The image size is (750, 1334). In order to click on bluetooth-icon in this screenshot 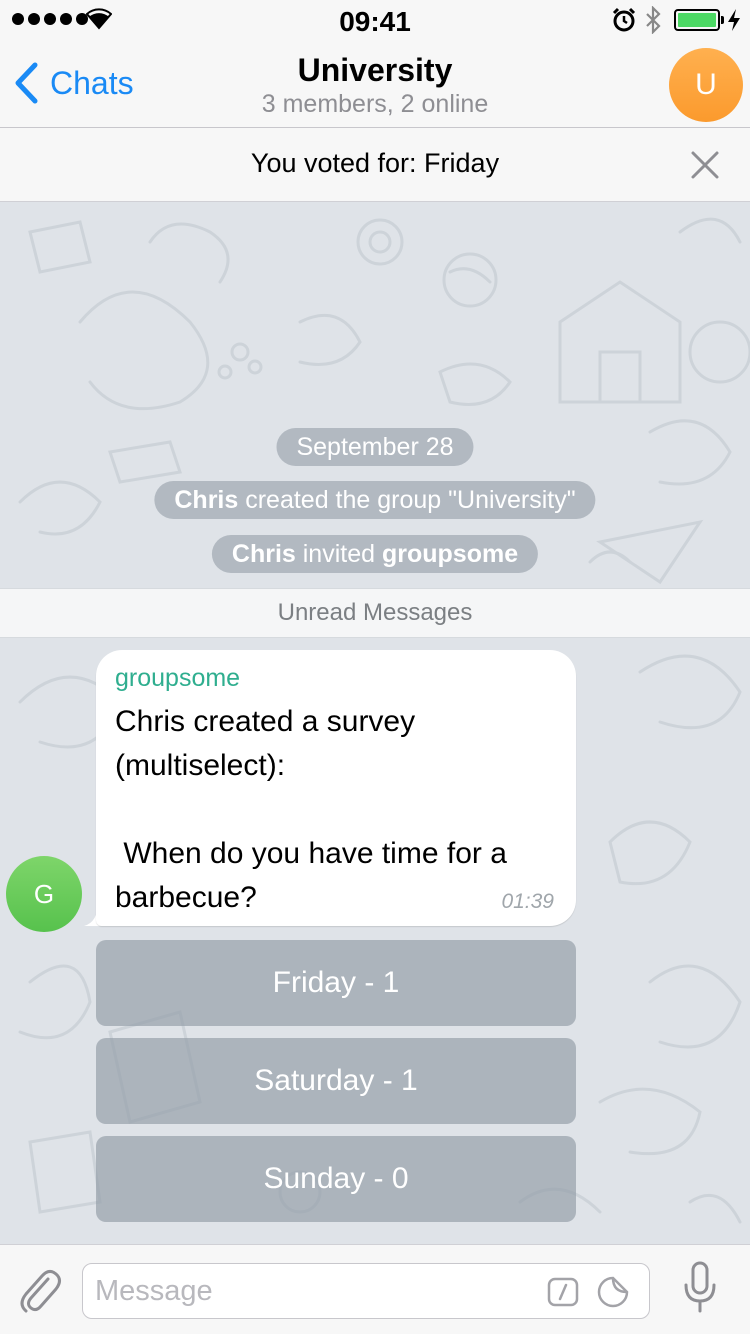, I will do `click(653, 20)`.